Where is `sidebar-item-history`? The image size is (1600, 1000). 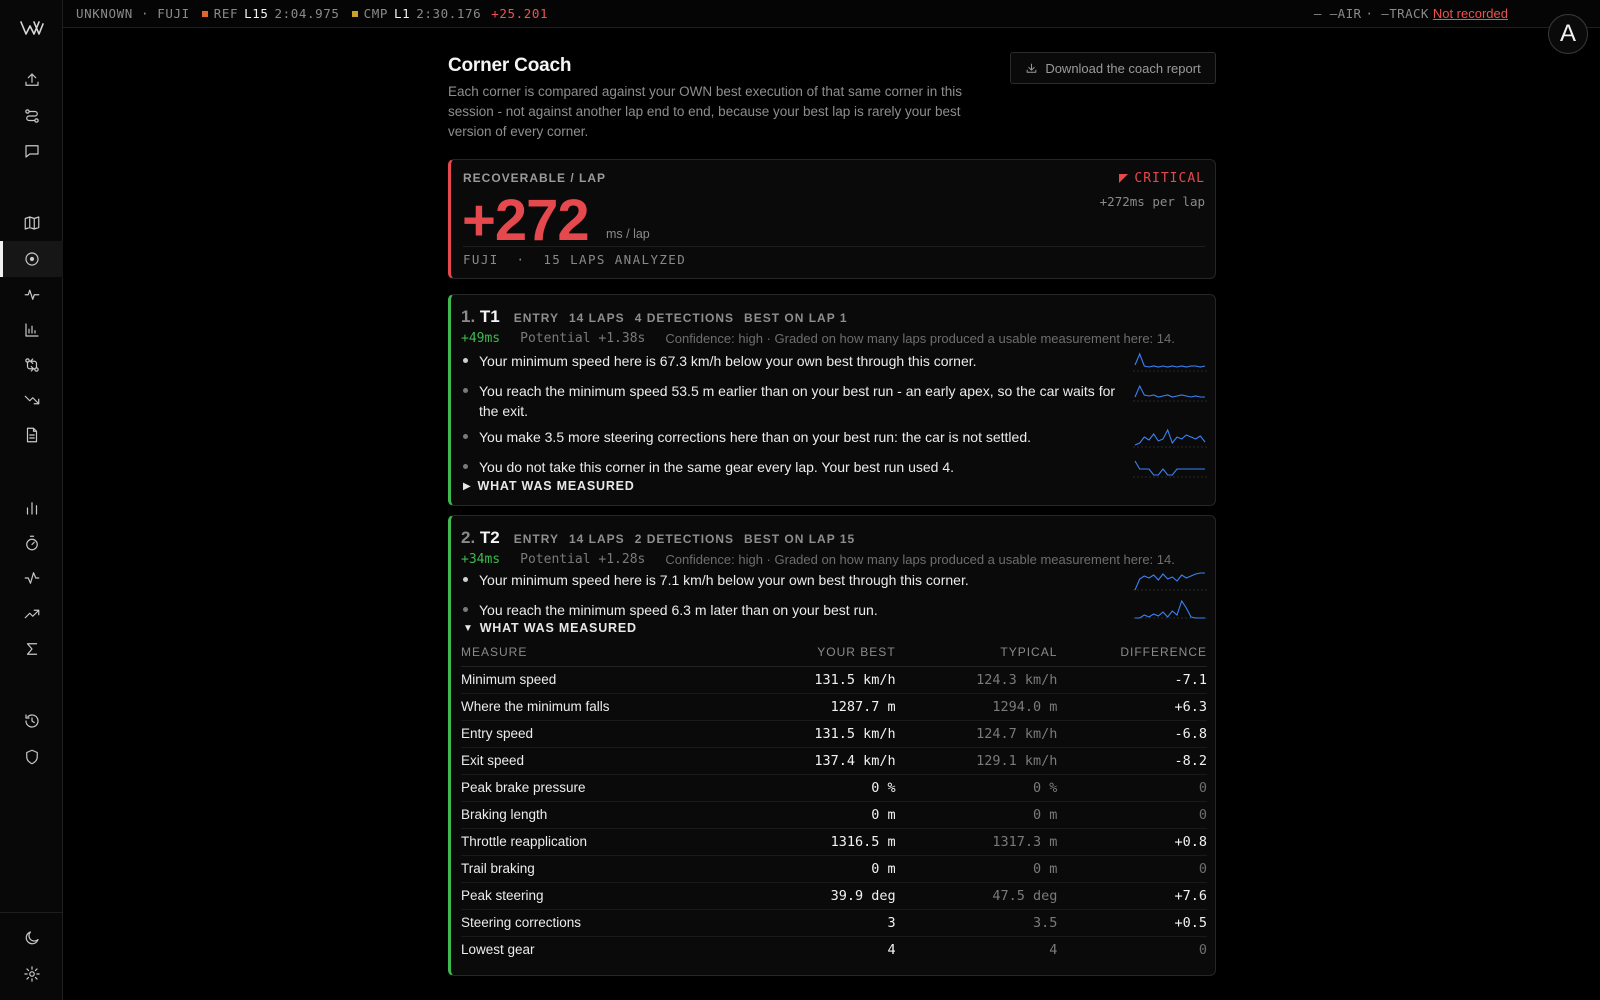 sidebar-item-history is located at coordinates (31, 721).